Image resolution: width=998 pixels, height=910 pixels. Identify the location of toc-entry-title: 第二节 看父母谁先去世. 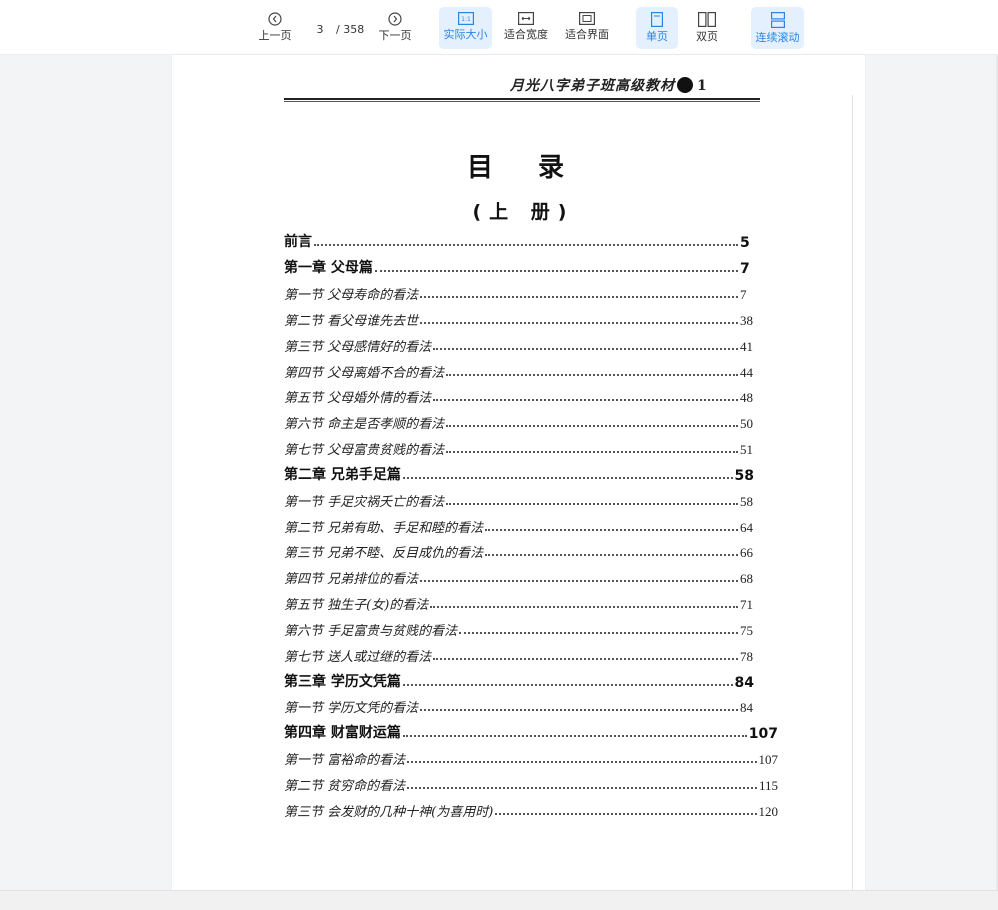
(351, 321).